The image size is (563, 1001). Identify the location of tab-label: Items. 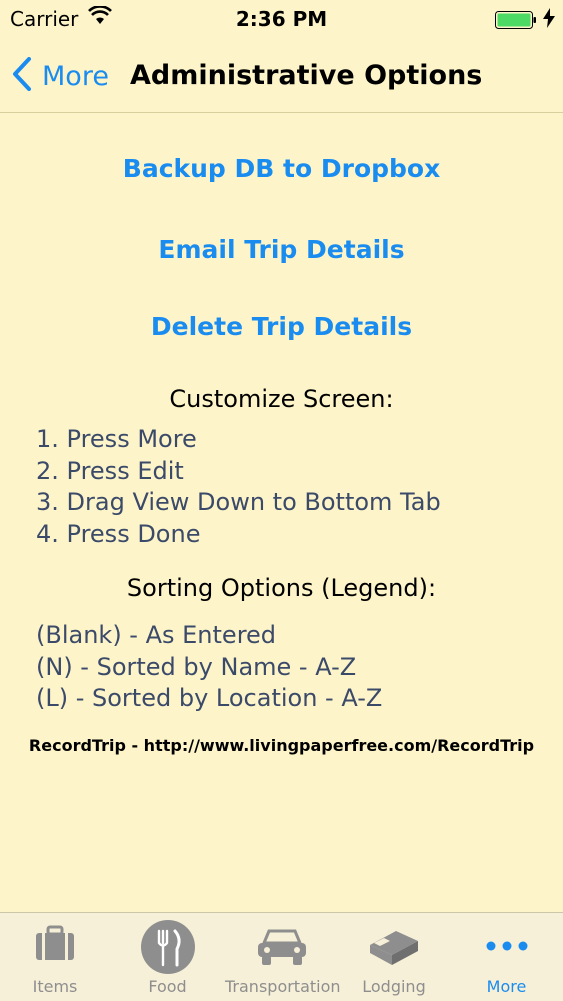
(55, 986).